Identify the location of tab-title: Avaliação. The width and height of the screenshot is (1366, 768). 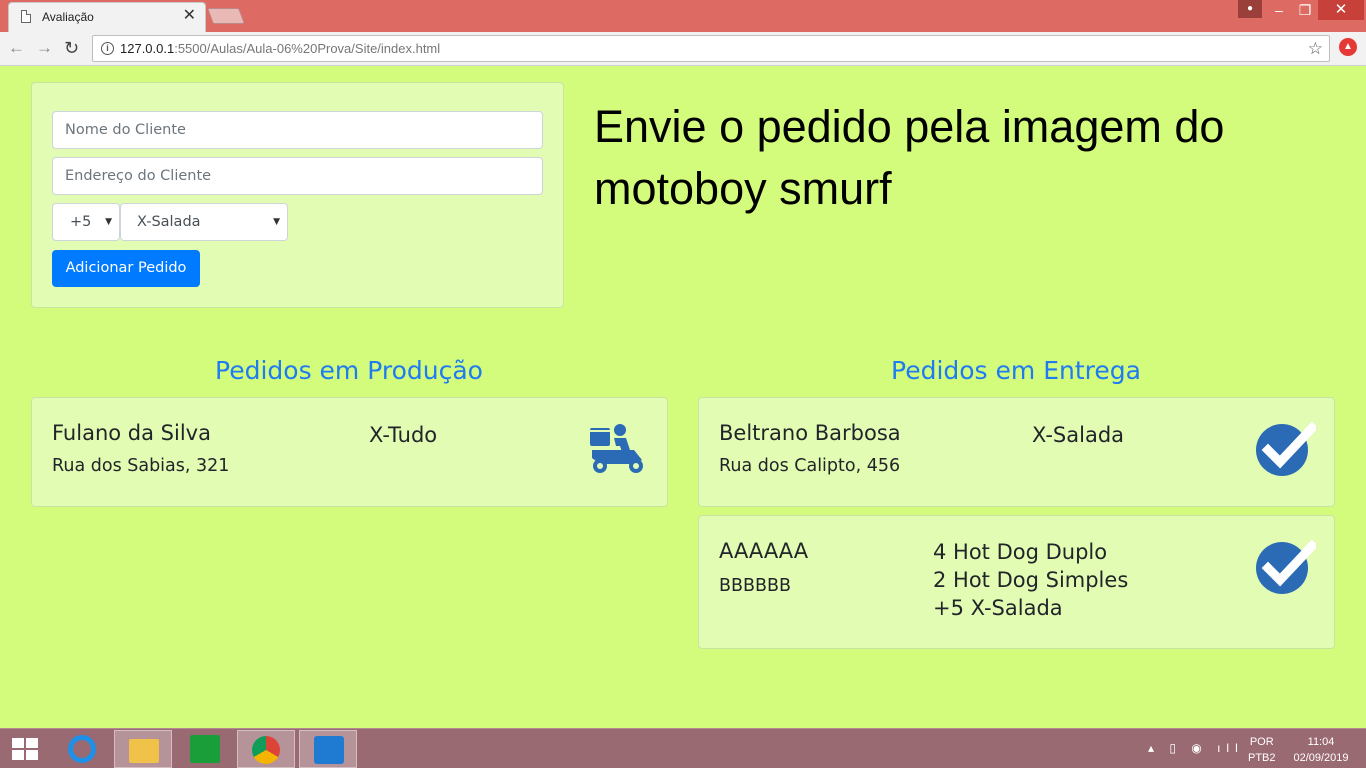
(68, 17).